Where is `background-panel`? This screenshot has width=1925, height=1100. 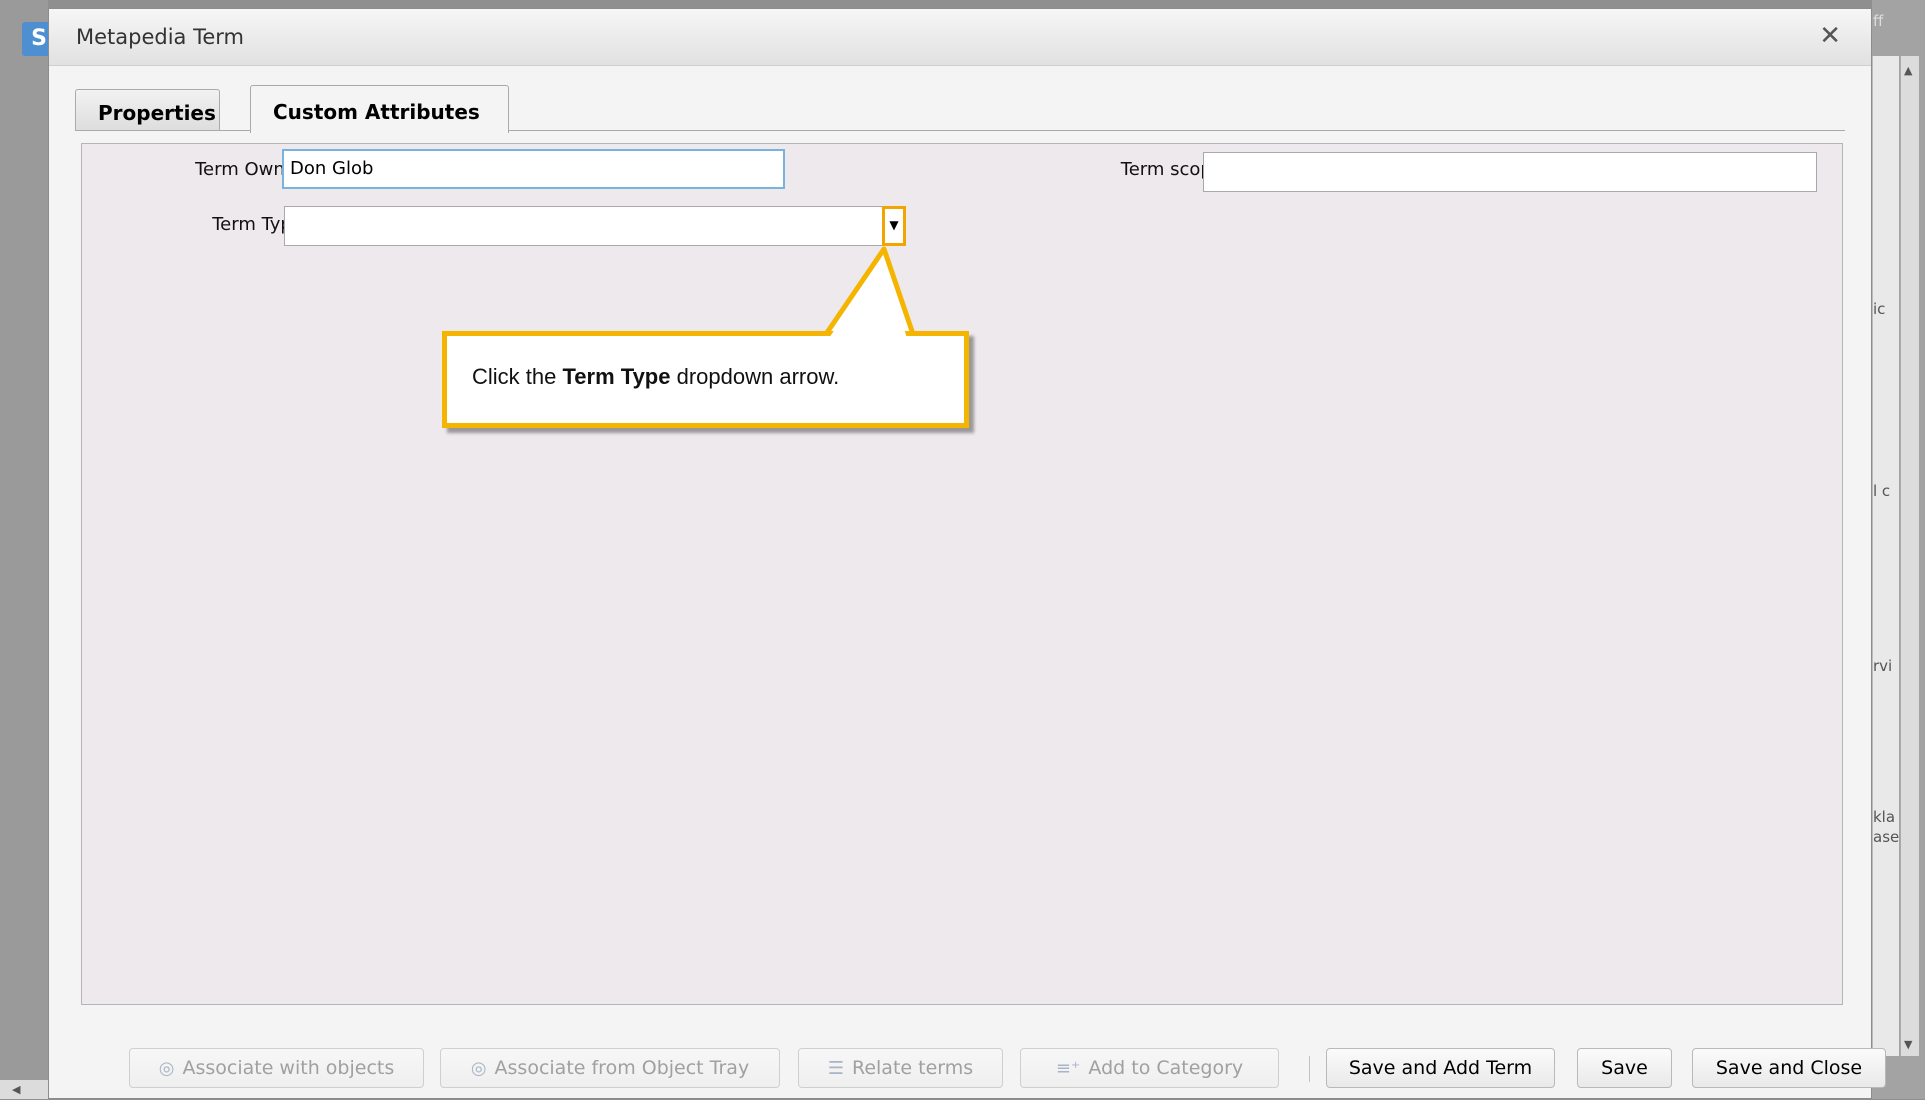
background-panel is located at coordinates (1885, 556).